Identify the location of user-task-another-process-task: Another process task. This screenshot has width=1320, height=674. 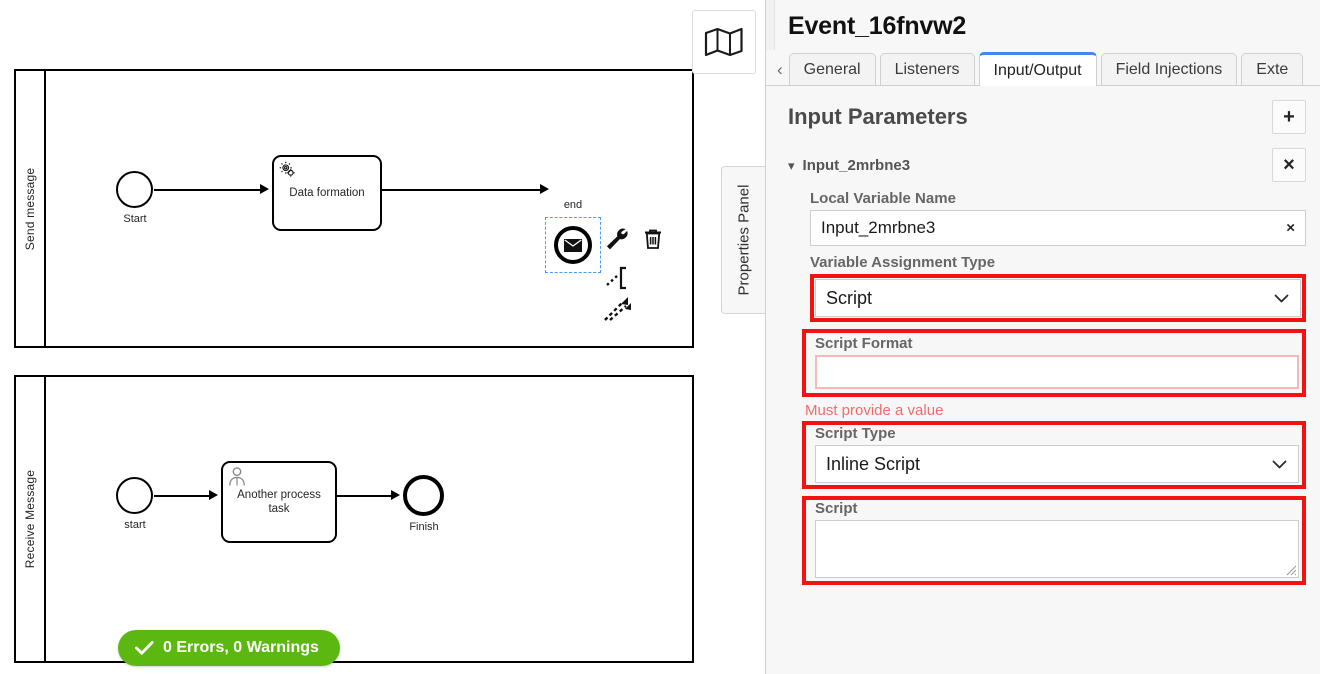
(279, 502).